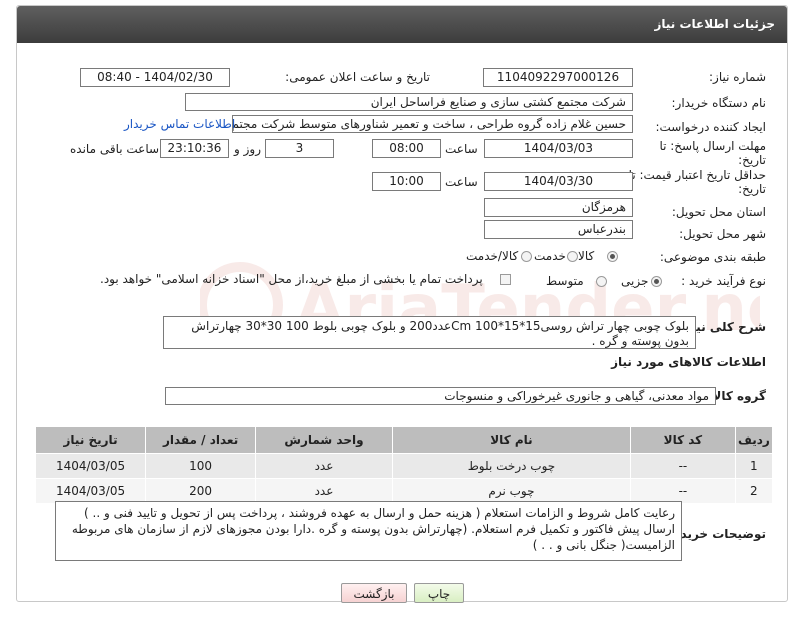  I want to click on price-validity-date: 1404/03/30, so click(558, 181).